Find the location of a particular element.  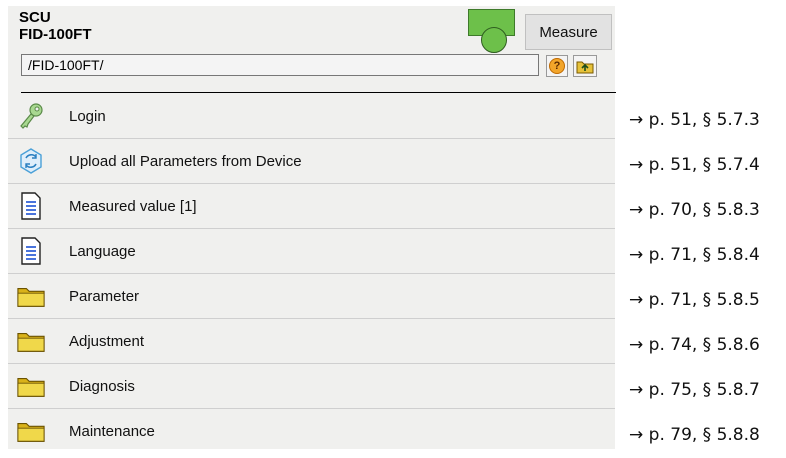

page-reference: → p. 74, § 5.8.6 is located at coordinates (694, 345).